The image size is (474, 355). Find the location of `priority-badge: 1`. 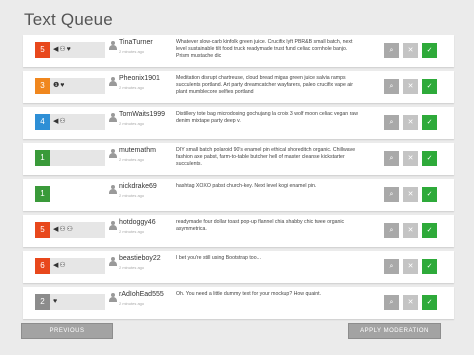

priority-badge: 1 is located at coordinates (42, 158).